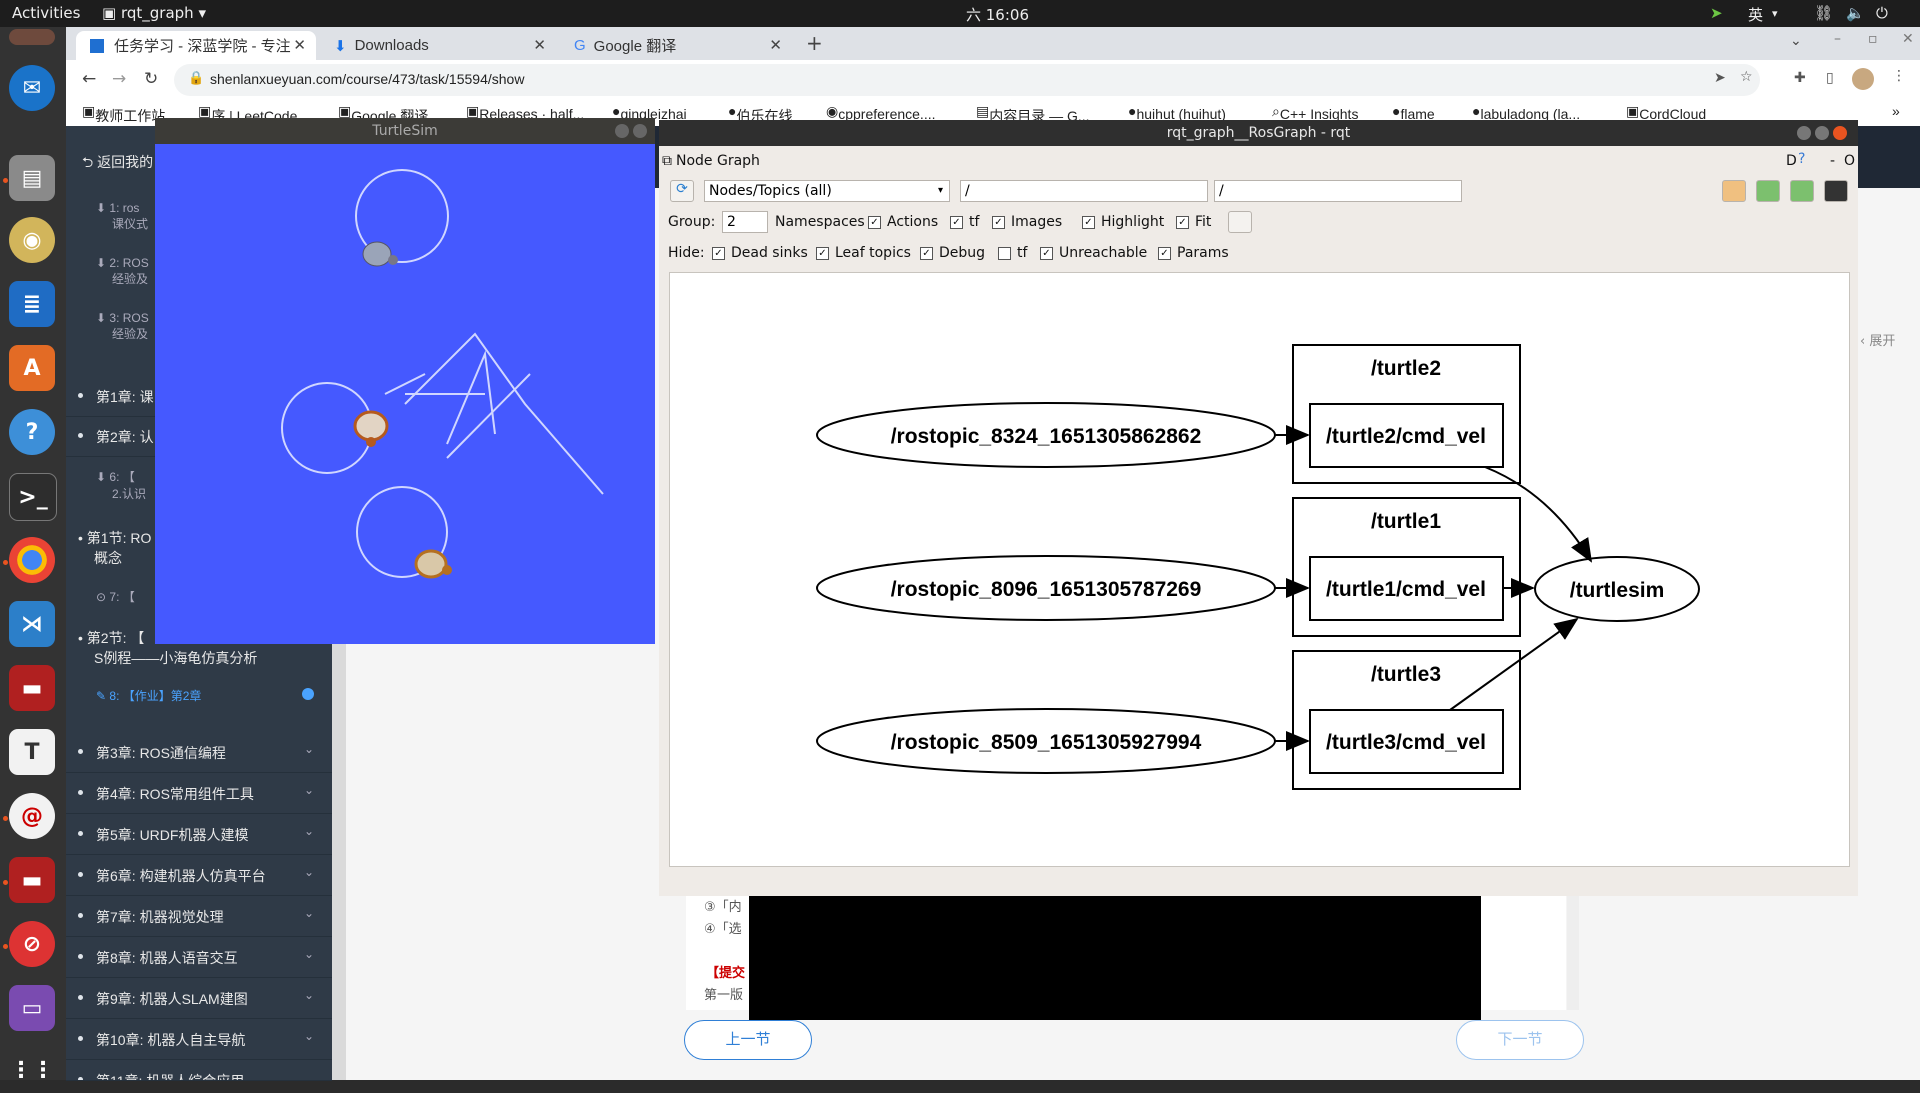 Image resolution: width=1920 pixels, height=1093 pixels. I want to click on lesson-item: ⬇ 2: ROS 经验及, so click(122, 271).